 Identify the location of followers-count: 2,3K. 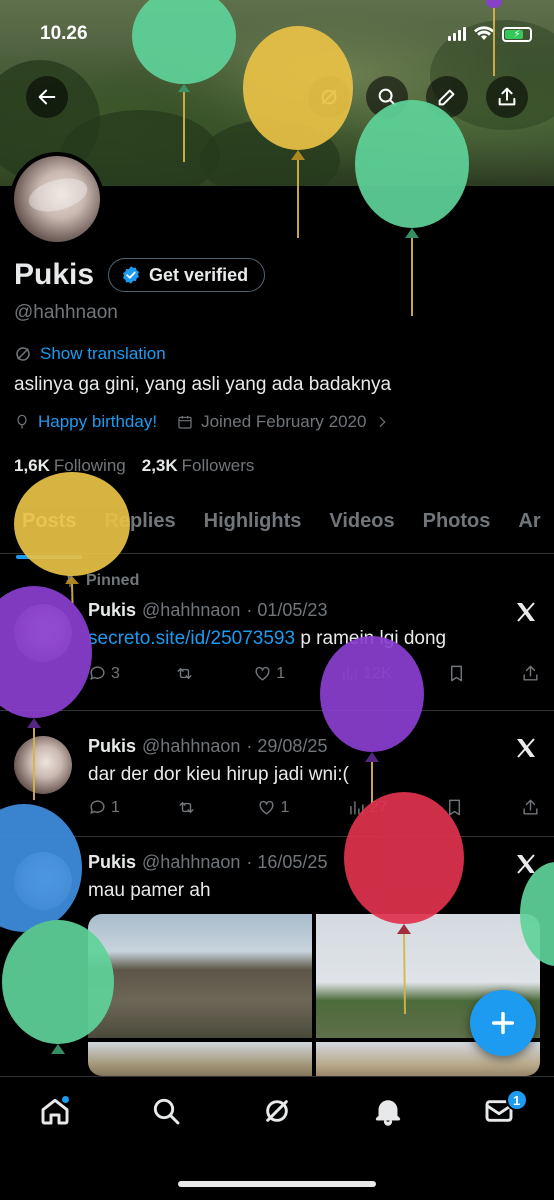
(159, 465).